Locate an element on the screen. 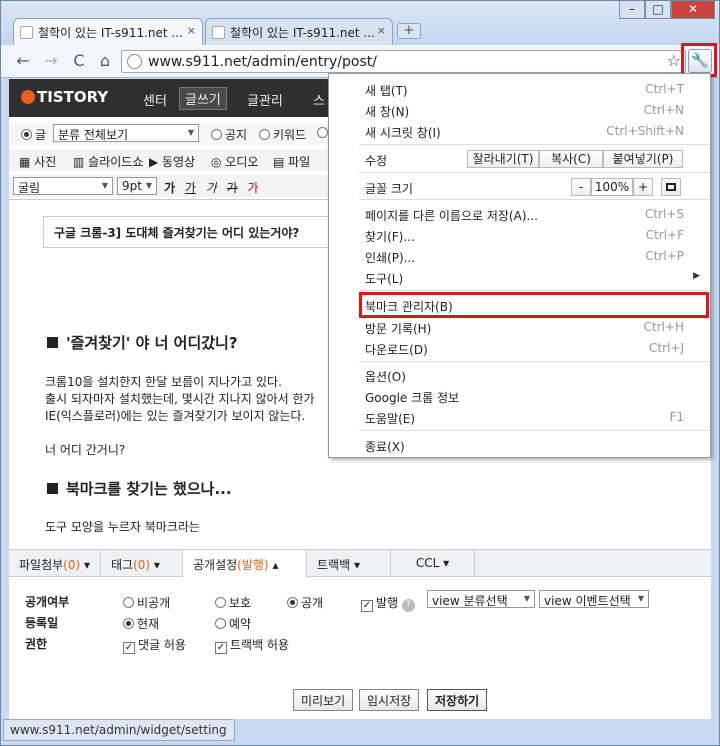 This screenshot has height=746, width=720. shortcut-label: Ctrl+F is located at coordinates (664, 235).